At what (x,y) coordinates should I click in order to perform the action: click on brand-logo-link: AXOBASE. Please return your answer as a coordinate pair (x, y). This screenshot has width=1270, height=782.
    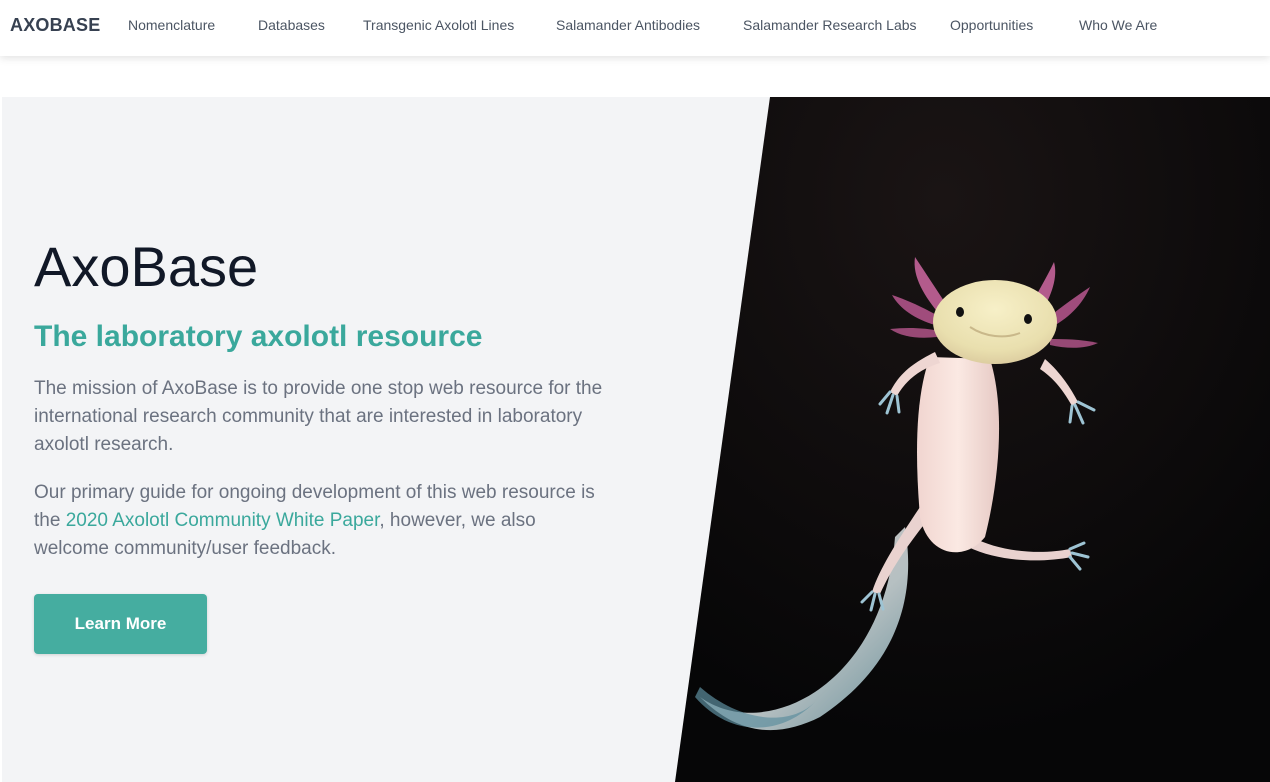
    Looking at the image, I should click on (55, 25).